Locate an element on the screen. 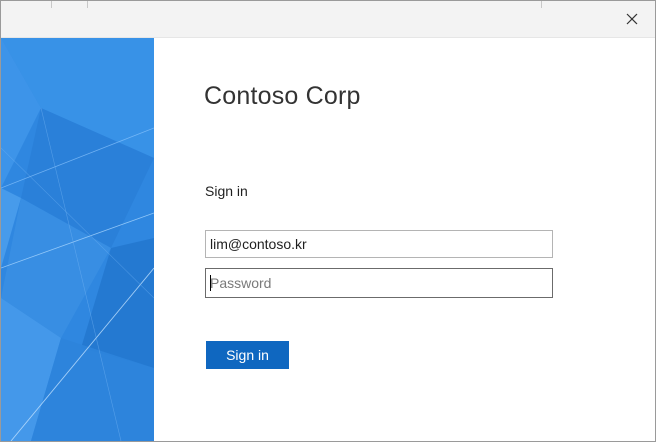  close-button is located at coordinates (632, 19).